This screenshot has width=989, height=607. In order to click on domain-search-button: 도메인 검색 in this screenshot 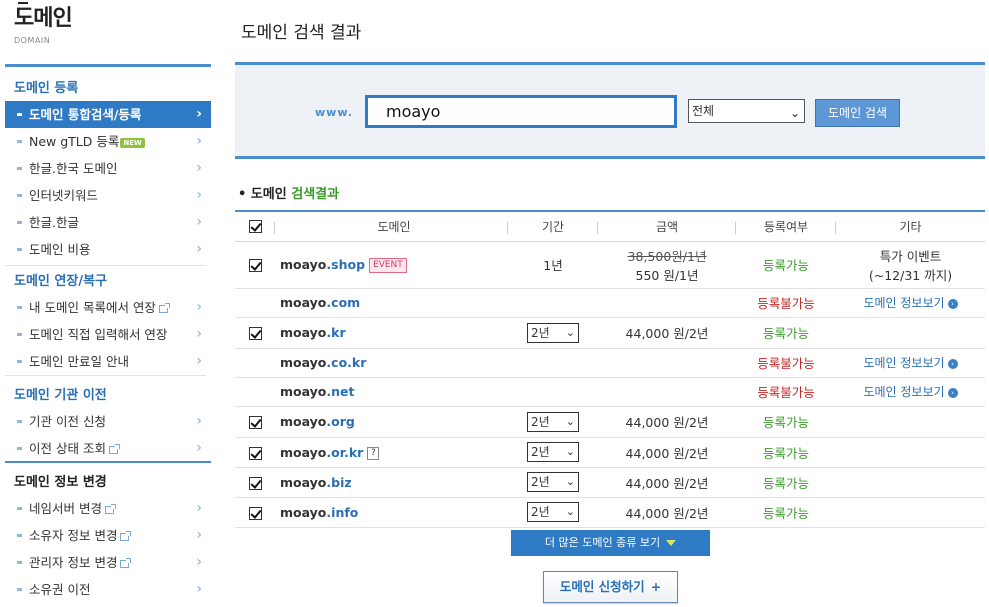, I will do `click(857, 113)`.